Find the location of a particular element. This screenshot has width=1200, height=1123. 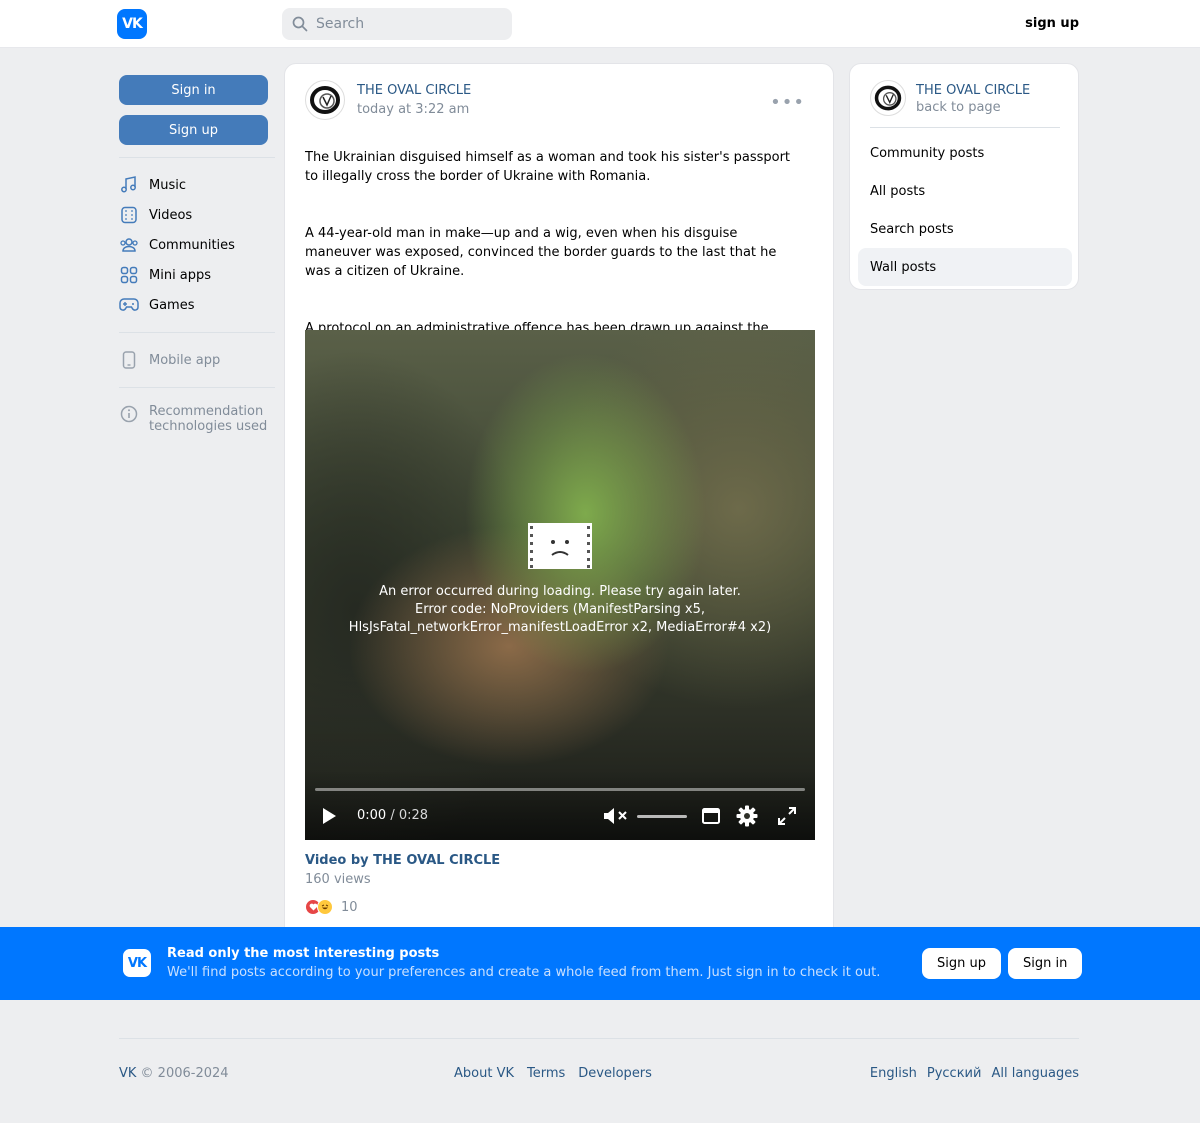

video-duration: 0:28 is located at coordinates (413, 815).